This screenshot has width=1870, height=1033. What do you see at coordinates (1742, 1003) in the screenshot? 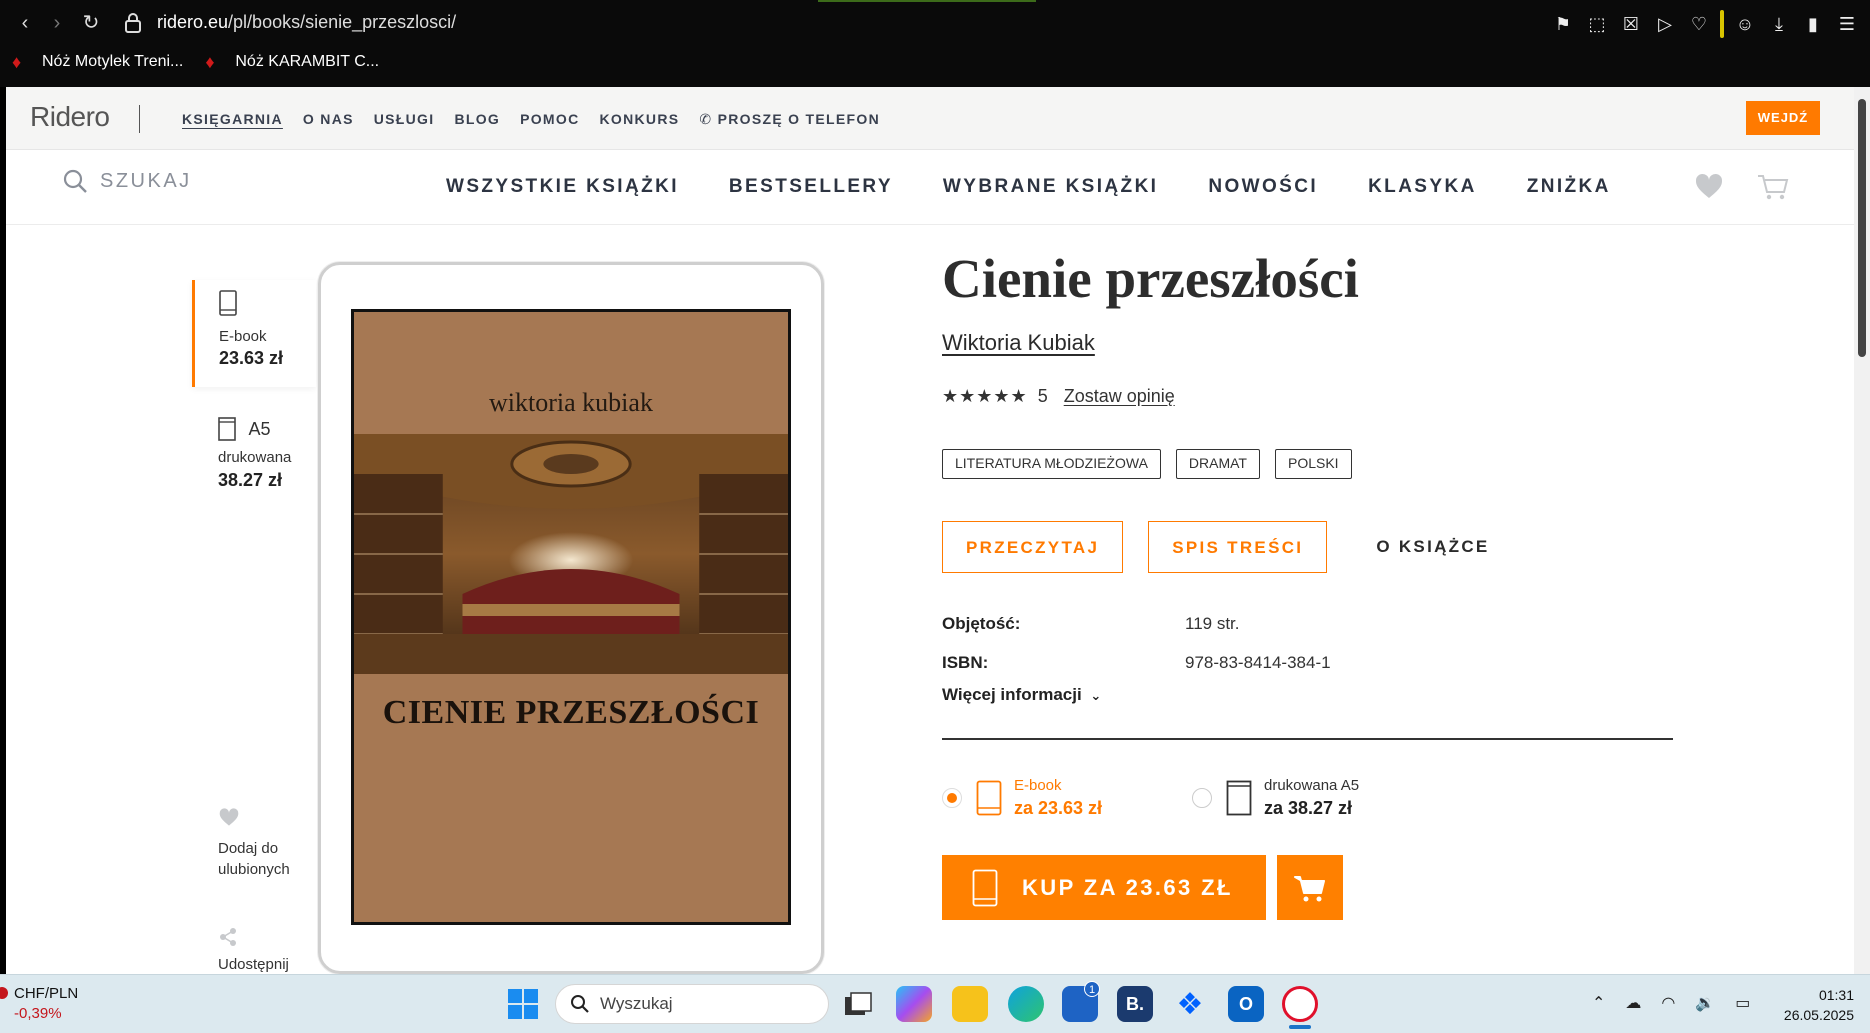
I see `battery-icon: ▭` at bounding box center [1742, 1003].